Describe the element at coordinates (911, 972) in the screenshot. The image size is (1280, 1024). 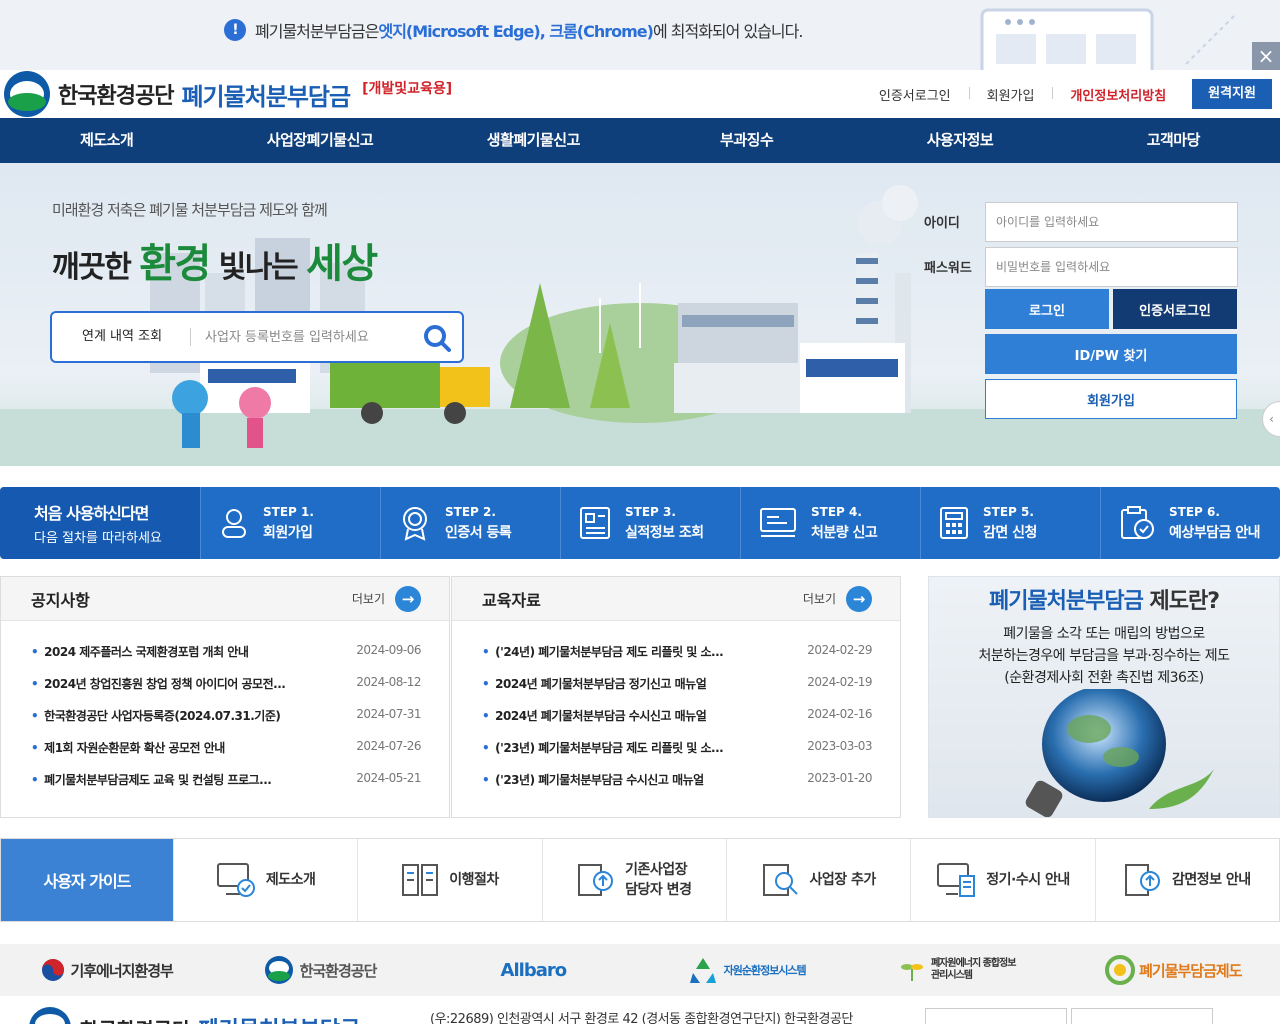
I see `sprout-icon` at that location.